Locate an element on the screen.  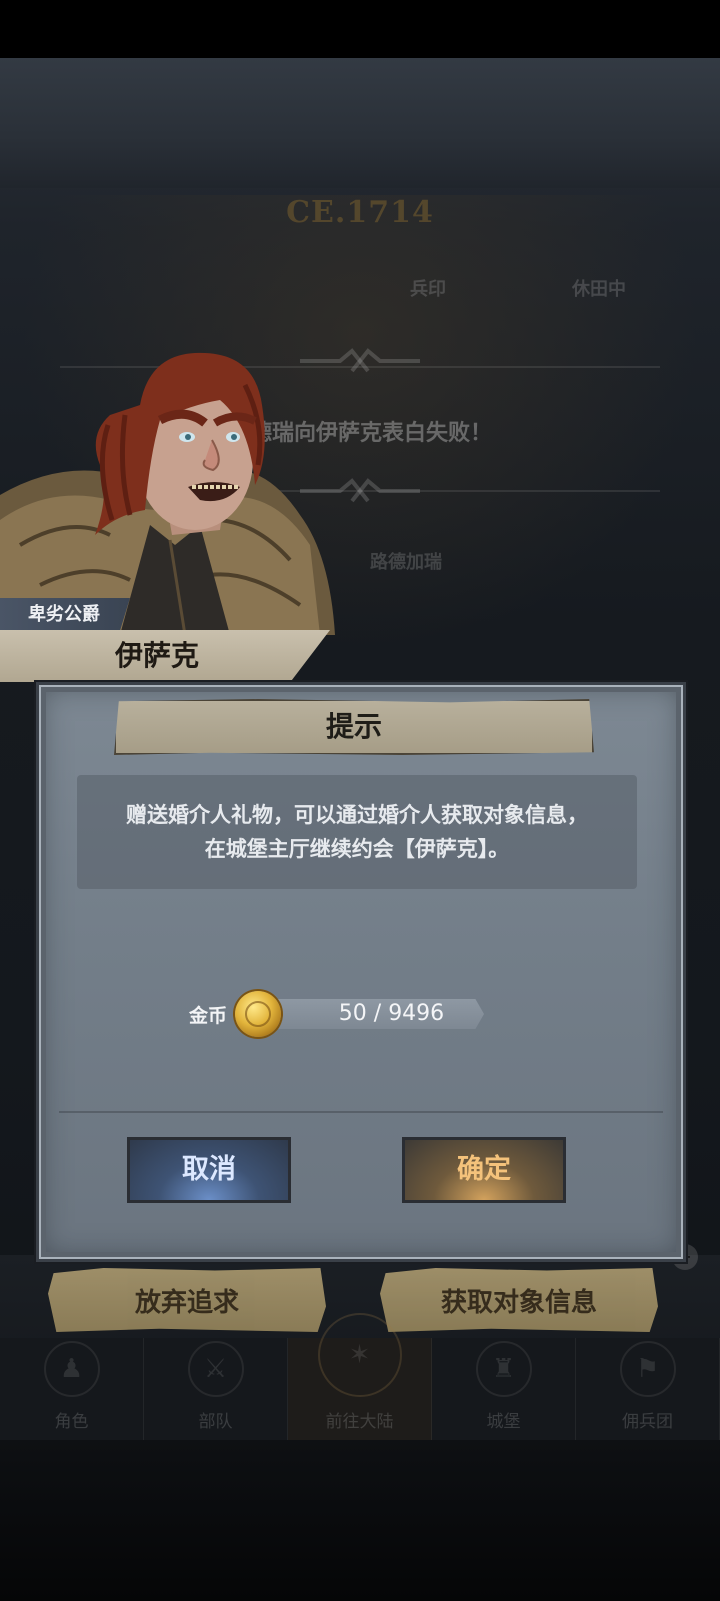
background-label-left: 兵印 is located at coordinates (428, 289).